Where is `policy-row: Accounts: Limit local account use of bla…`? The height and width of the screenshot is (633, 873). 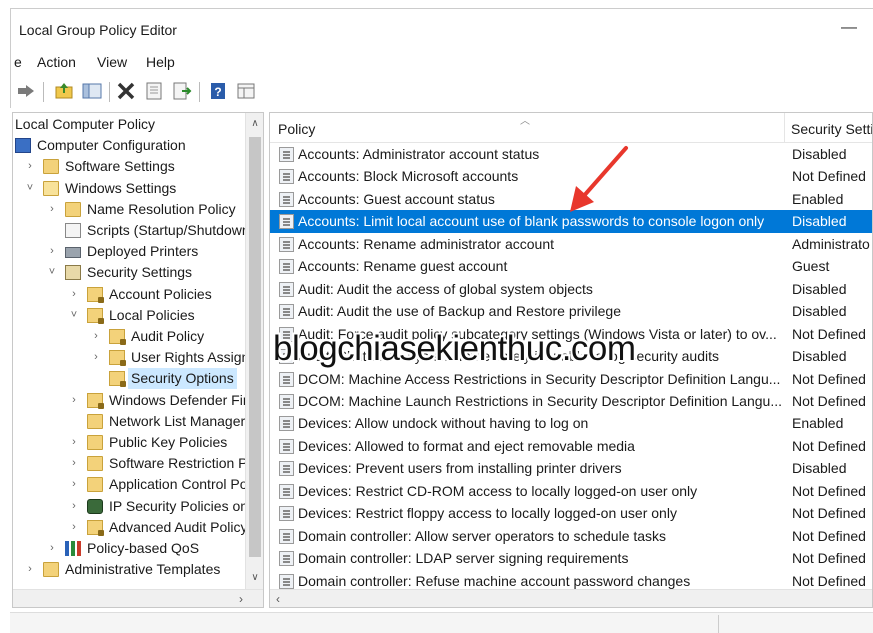 policy-row: Accounts: Limit local account use of bla… is located at coordinates (571, 221).